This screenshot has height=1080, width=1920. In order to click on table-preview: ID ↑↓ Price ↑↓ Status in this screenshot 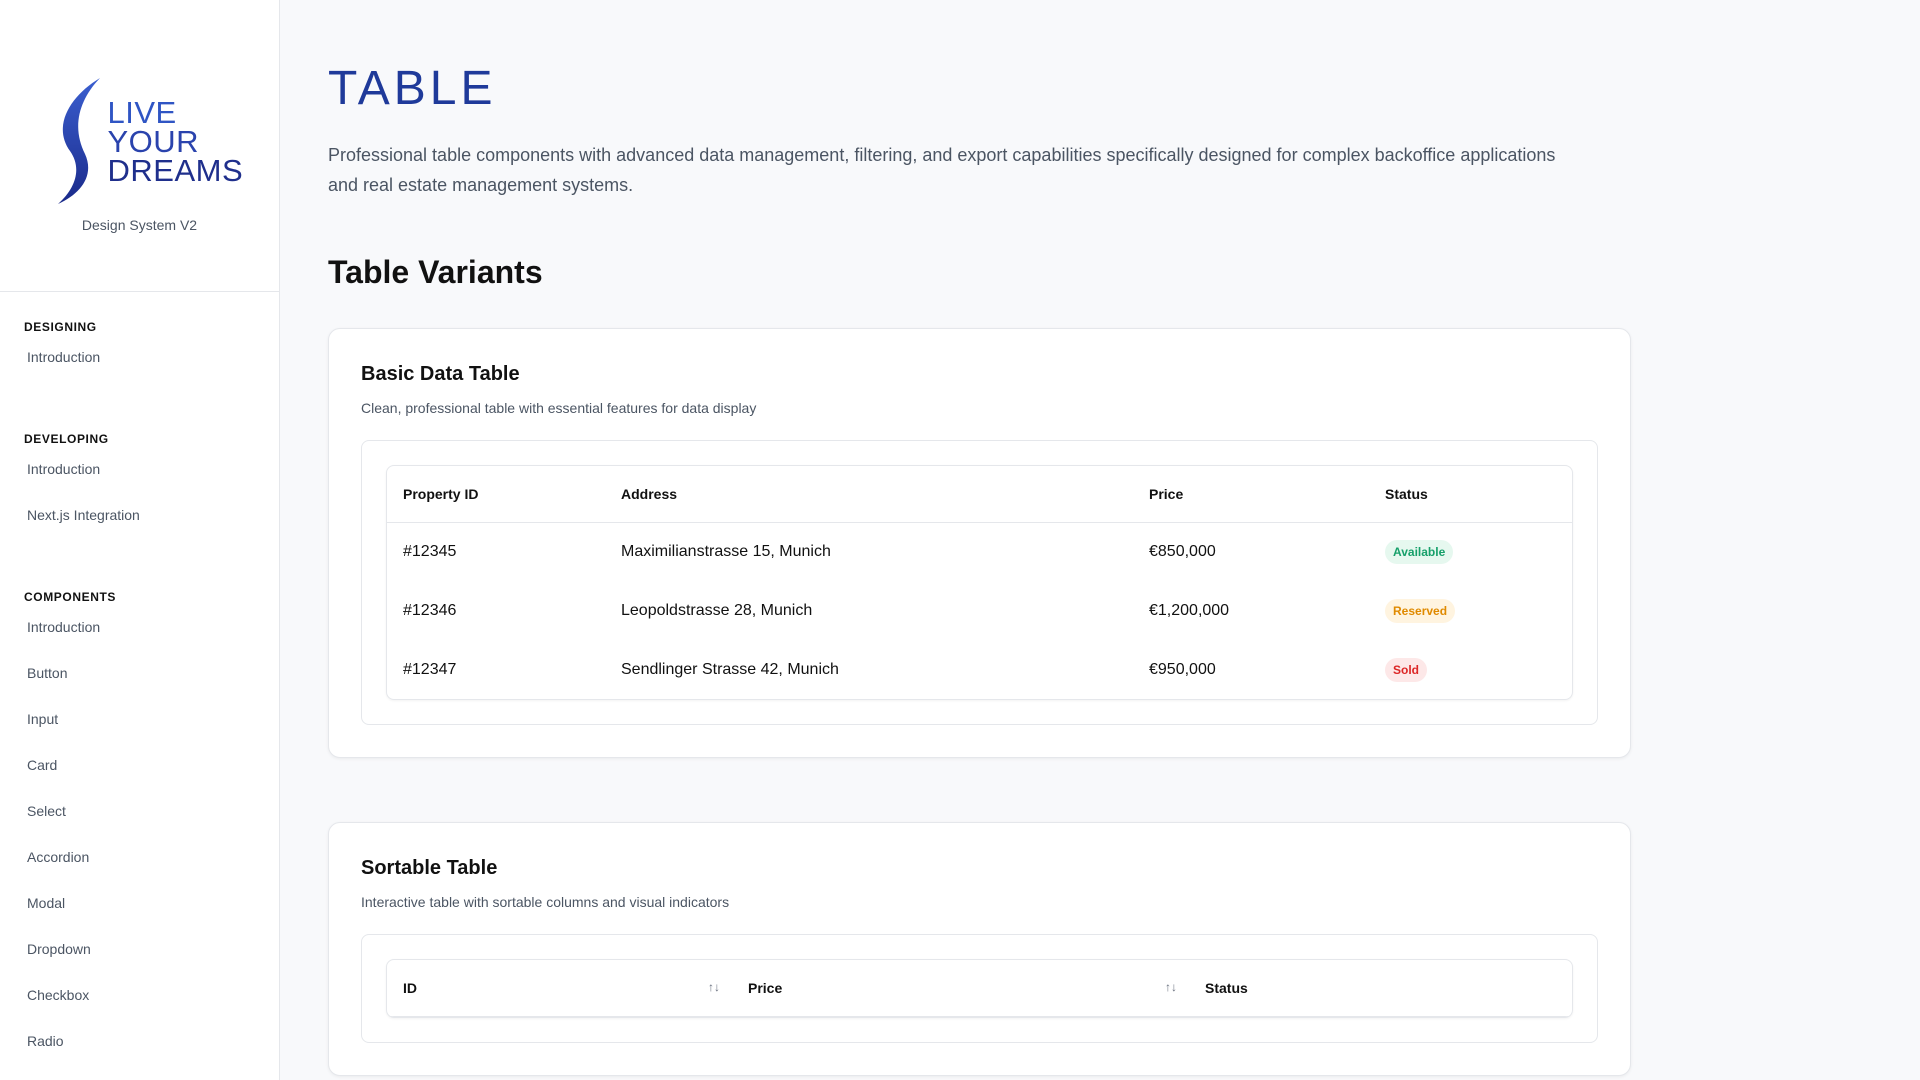, I will do `click(979, 988)`.